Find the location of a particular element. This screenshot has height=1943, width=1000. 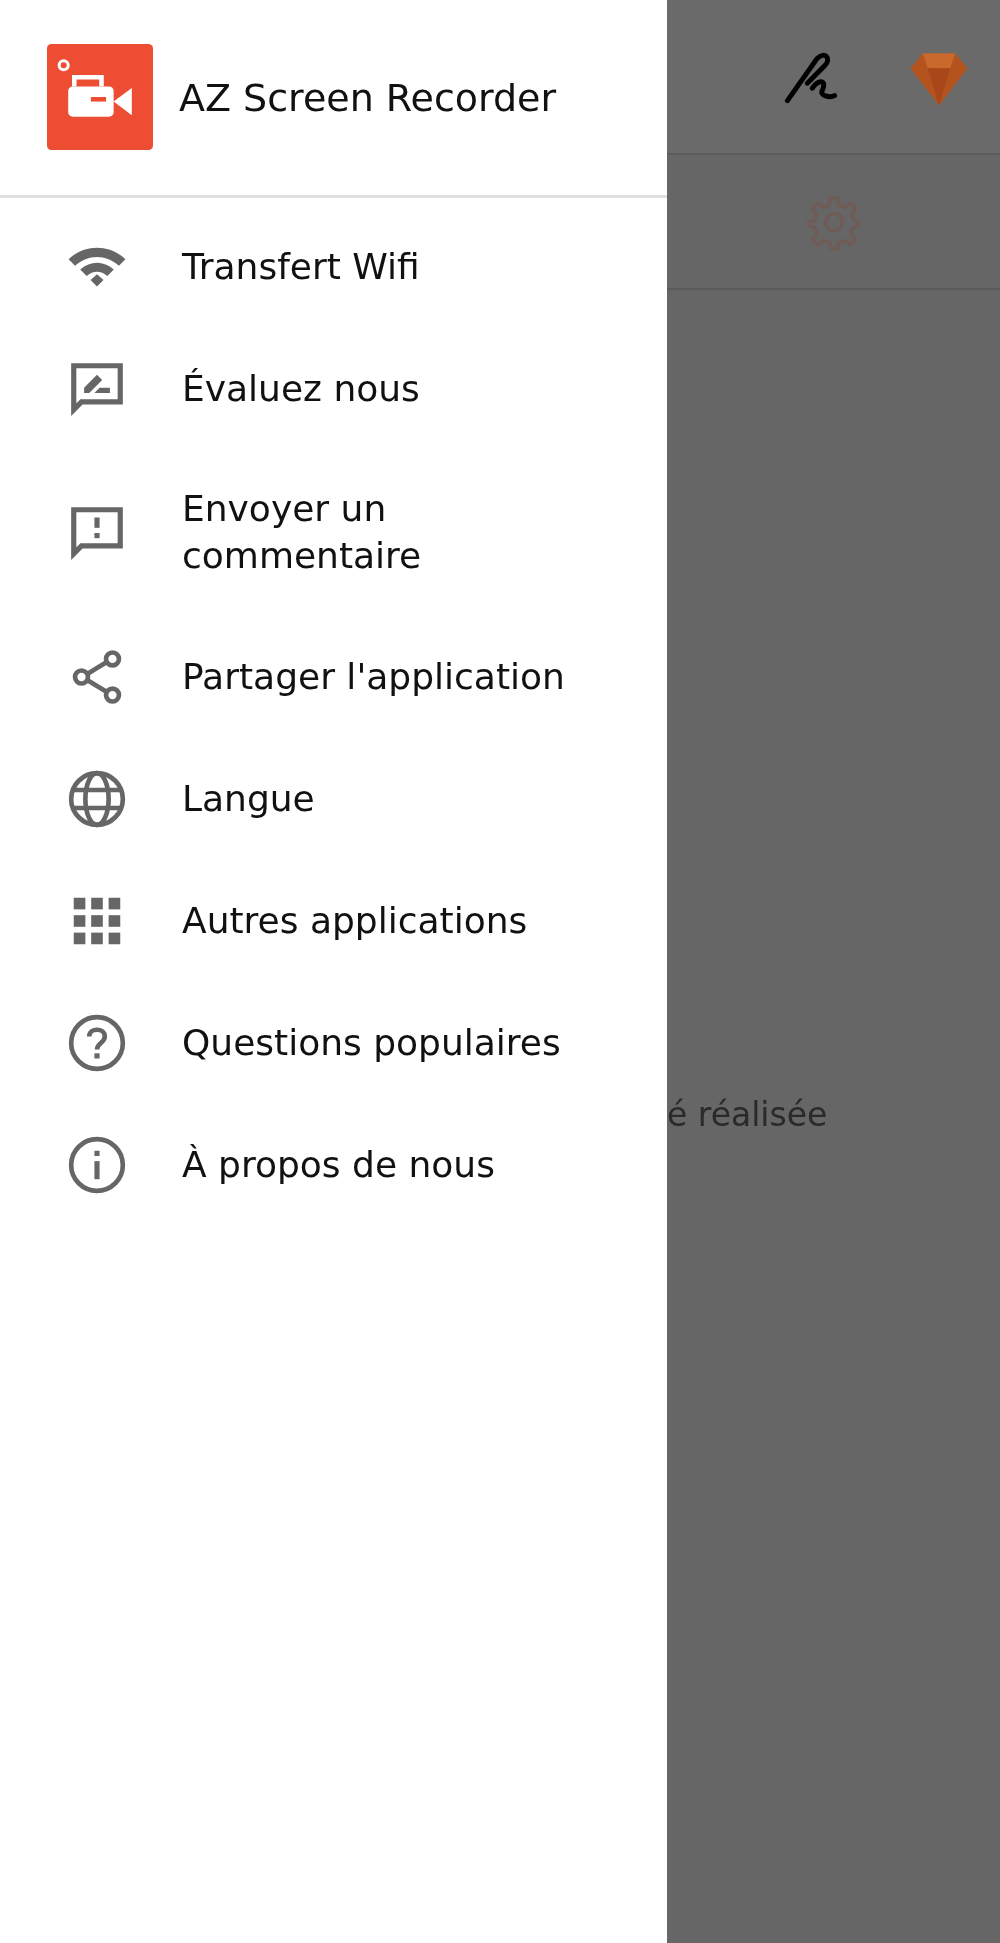

menu-item: Langue is located at coordinates (333, 799).